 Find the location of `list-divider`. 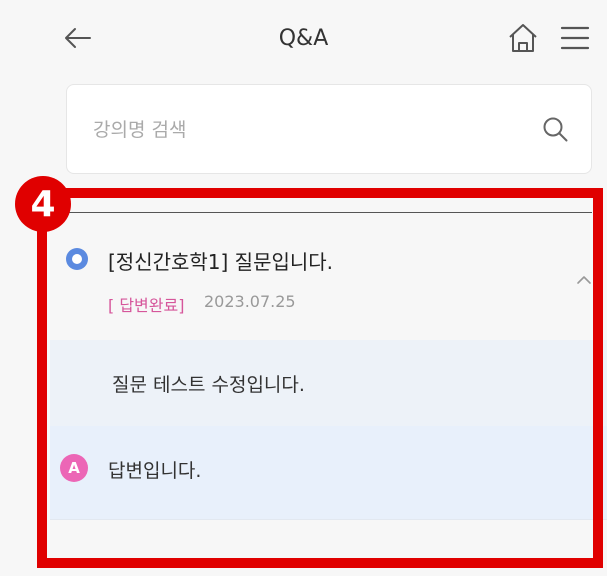

list-divider is located at coordinates (329, 212).